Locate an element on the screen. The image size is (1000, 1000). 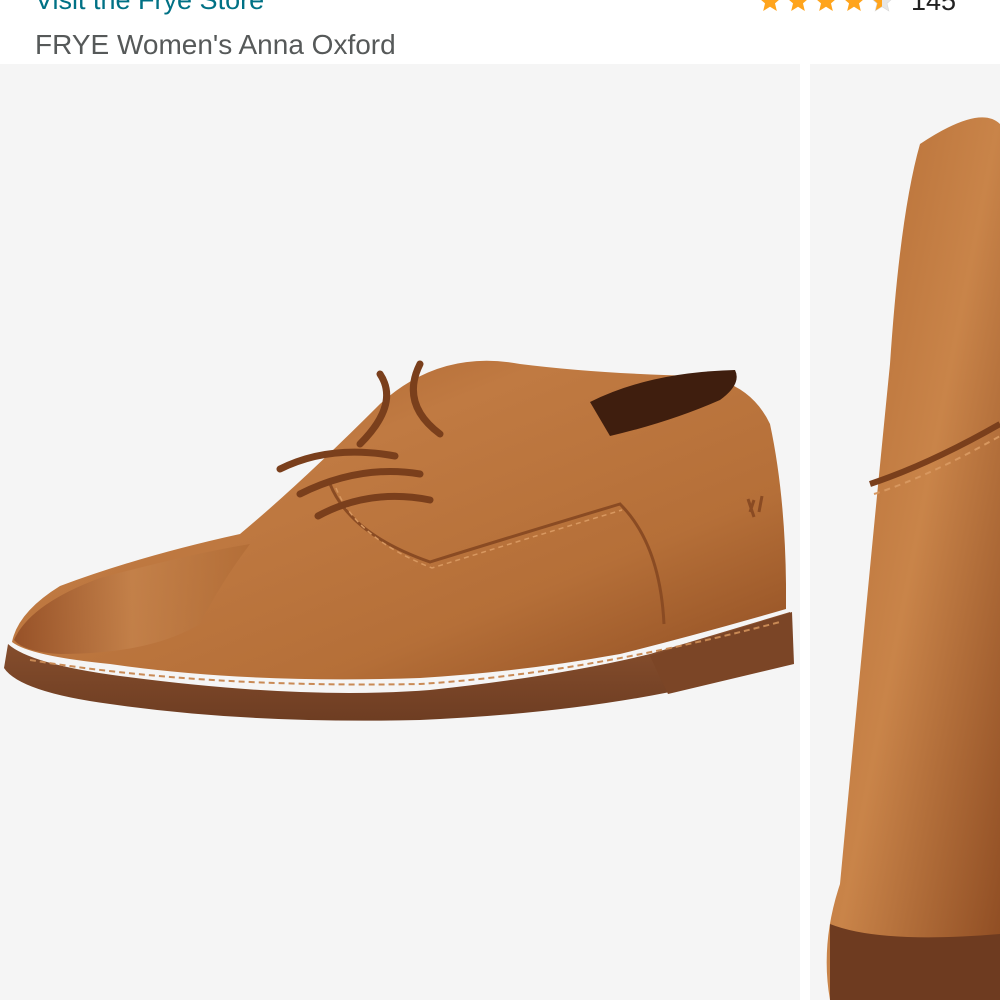
rating-stars is located at coordinates (827, 7).